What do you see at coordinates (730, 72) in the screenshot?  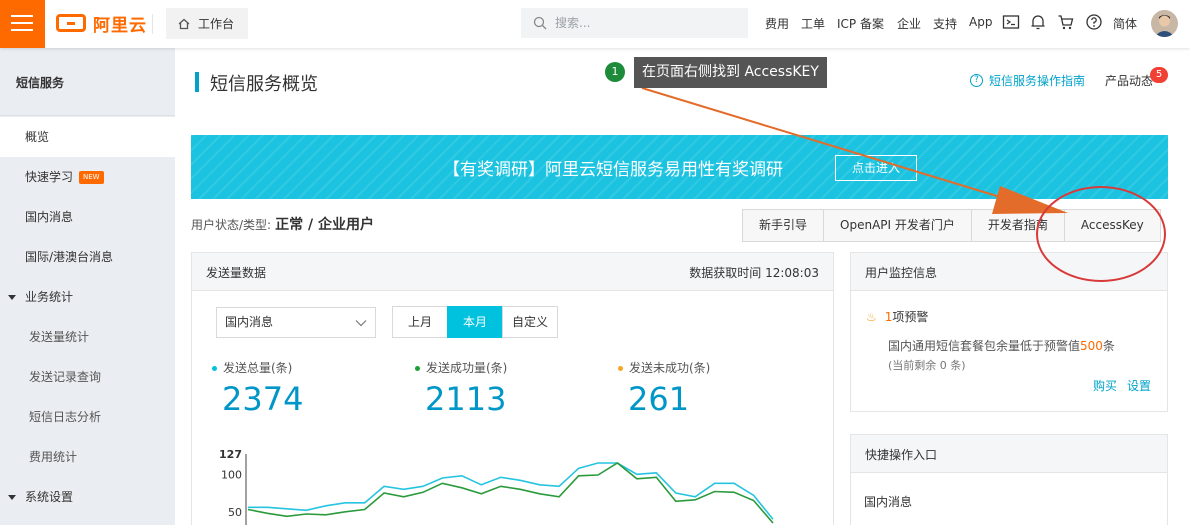 I see `annotation-tip: 在页面右侧找到 AccessKEY` at bounding box center [730, 72].